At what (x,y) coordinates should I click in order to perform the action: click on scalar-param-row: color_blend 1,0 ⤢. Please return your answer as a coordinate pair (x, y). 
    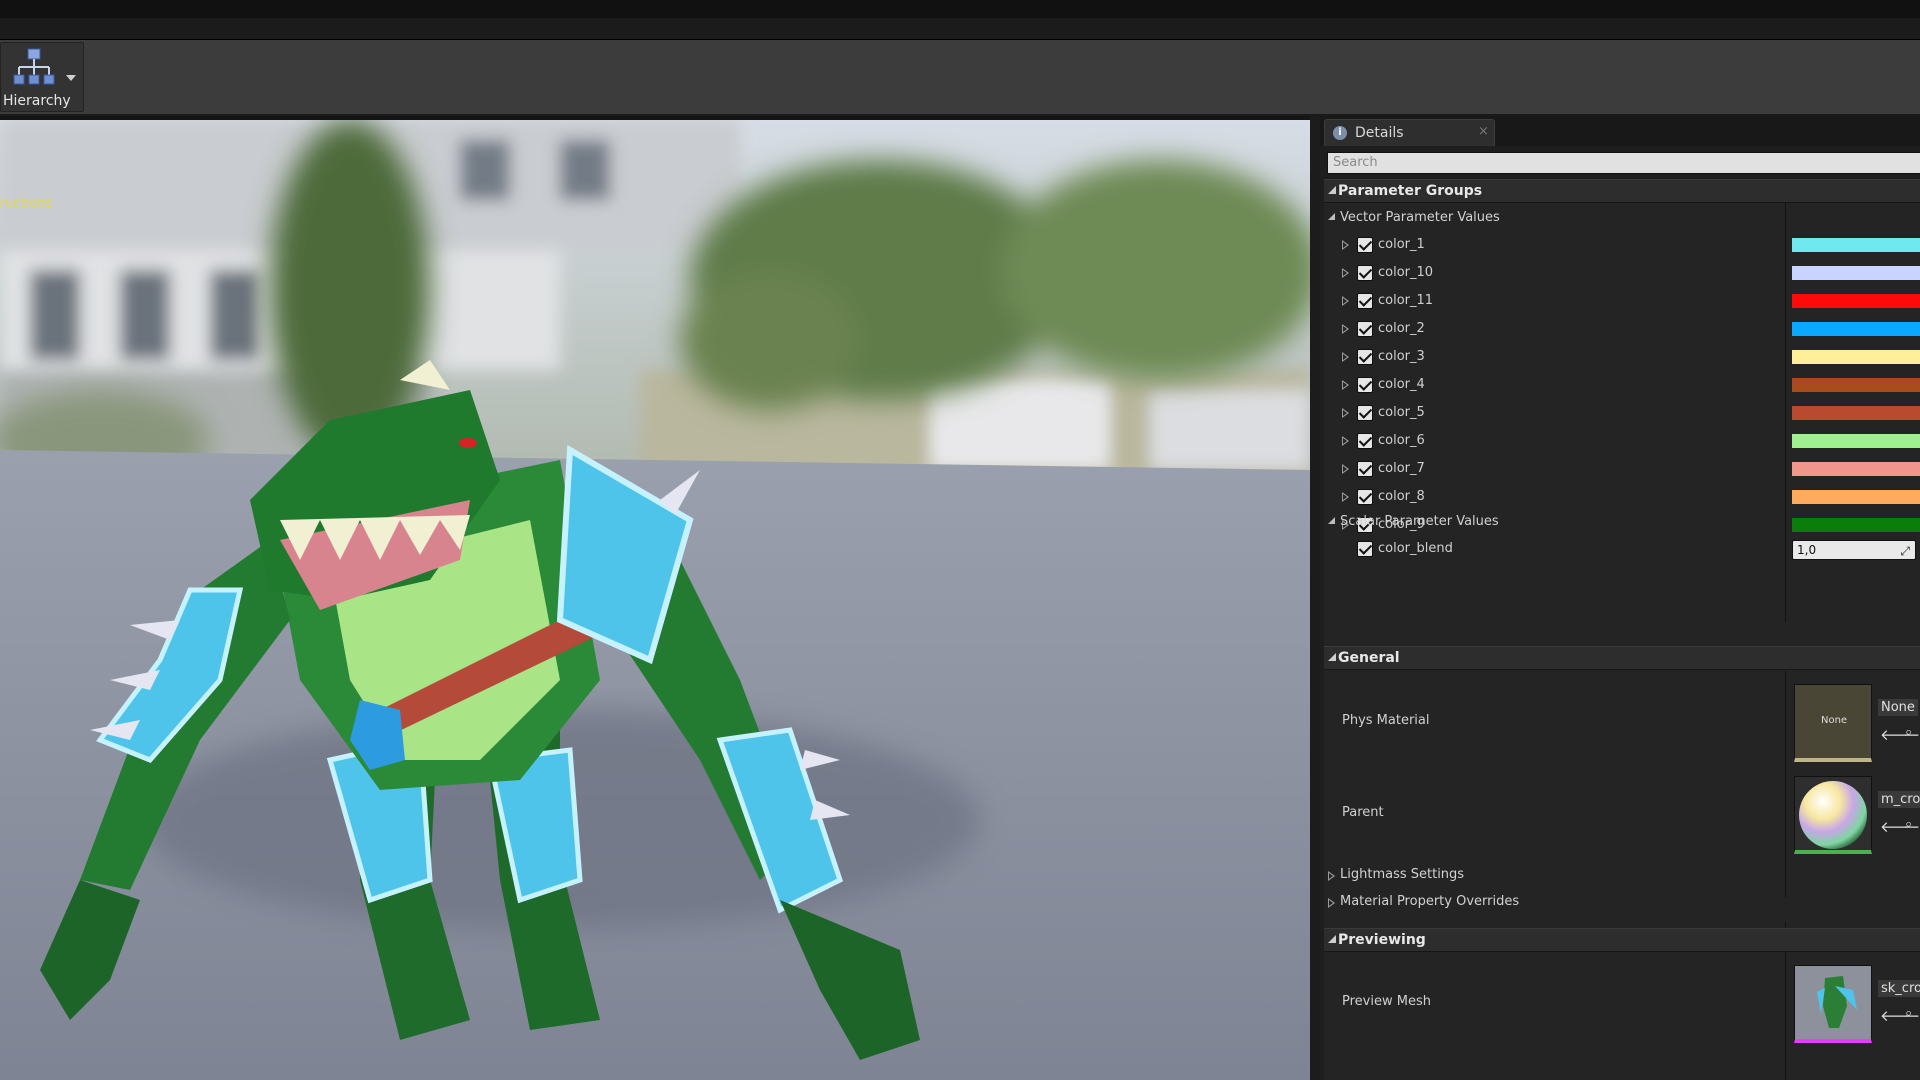
    Looking at the image, I should click on (1622, 549).